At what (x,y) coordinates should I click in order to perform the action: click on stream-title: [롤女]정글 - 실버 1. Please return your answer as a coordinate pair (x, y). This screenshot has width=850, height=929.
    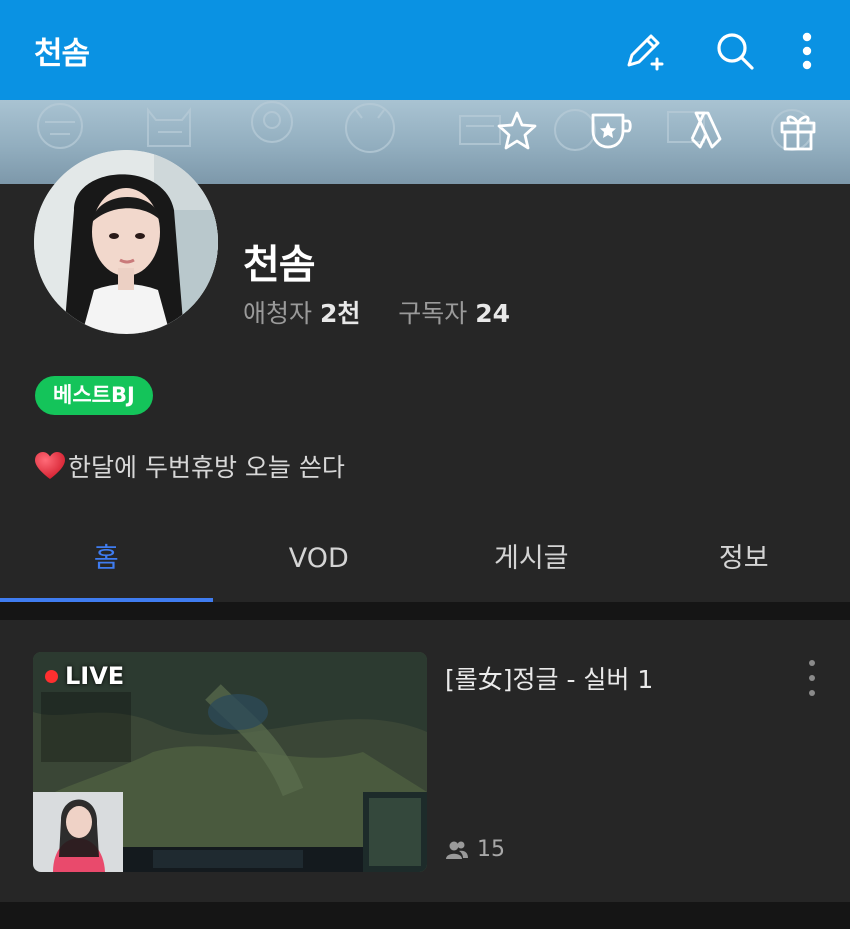
    Looking at the image, I should click on (549, 678).